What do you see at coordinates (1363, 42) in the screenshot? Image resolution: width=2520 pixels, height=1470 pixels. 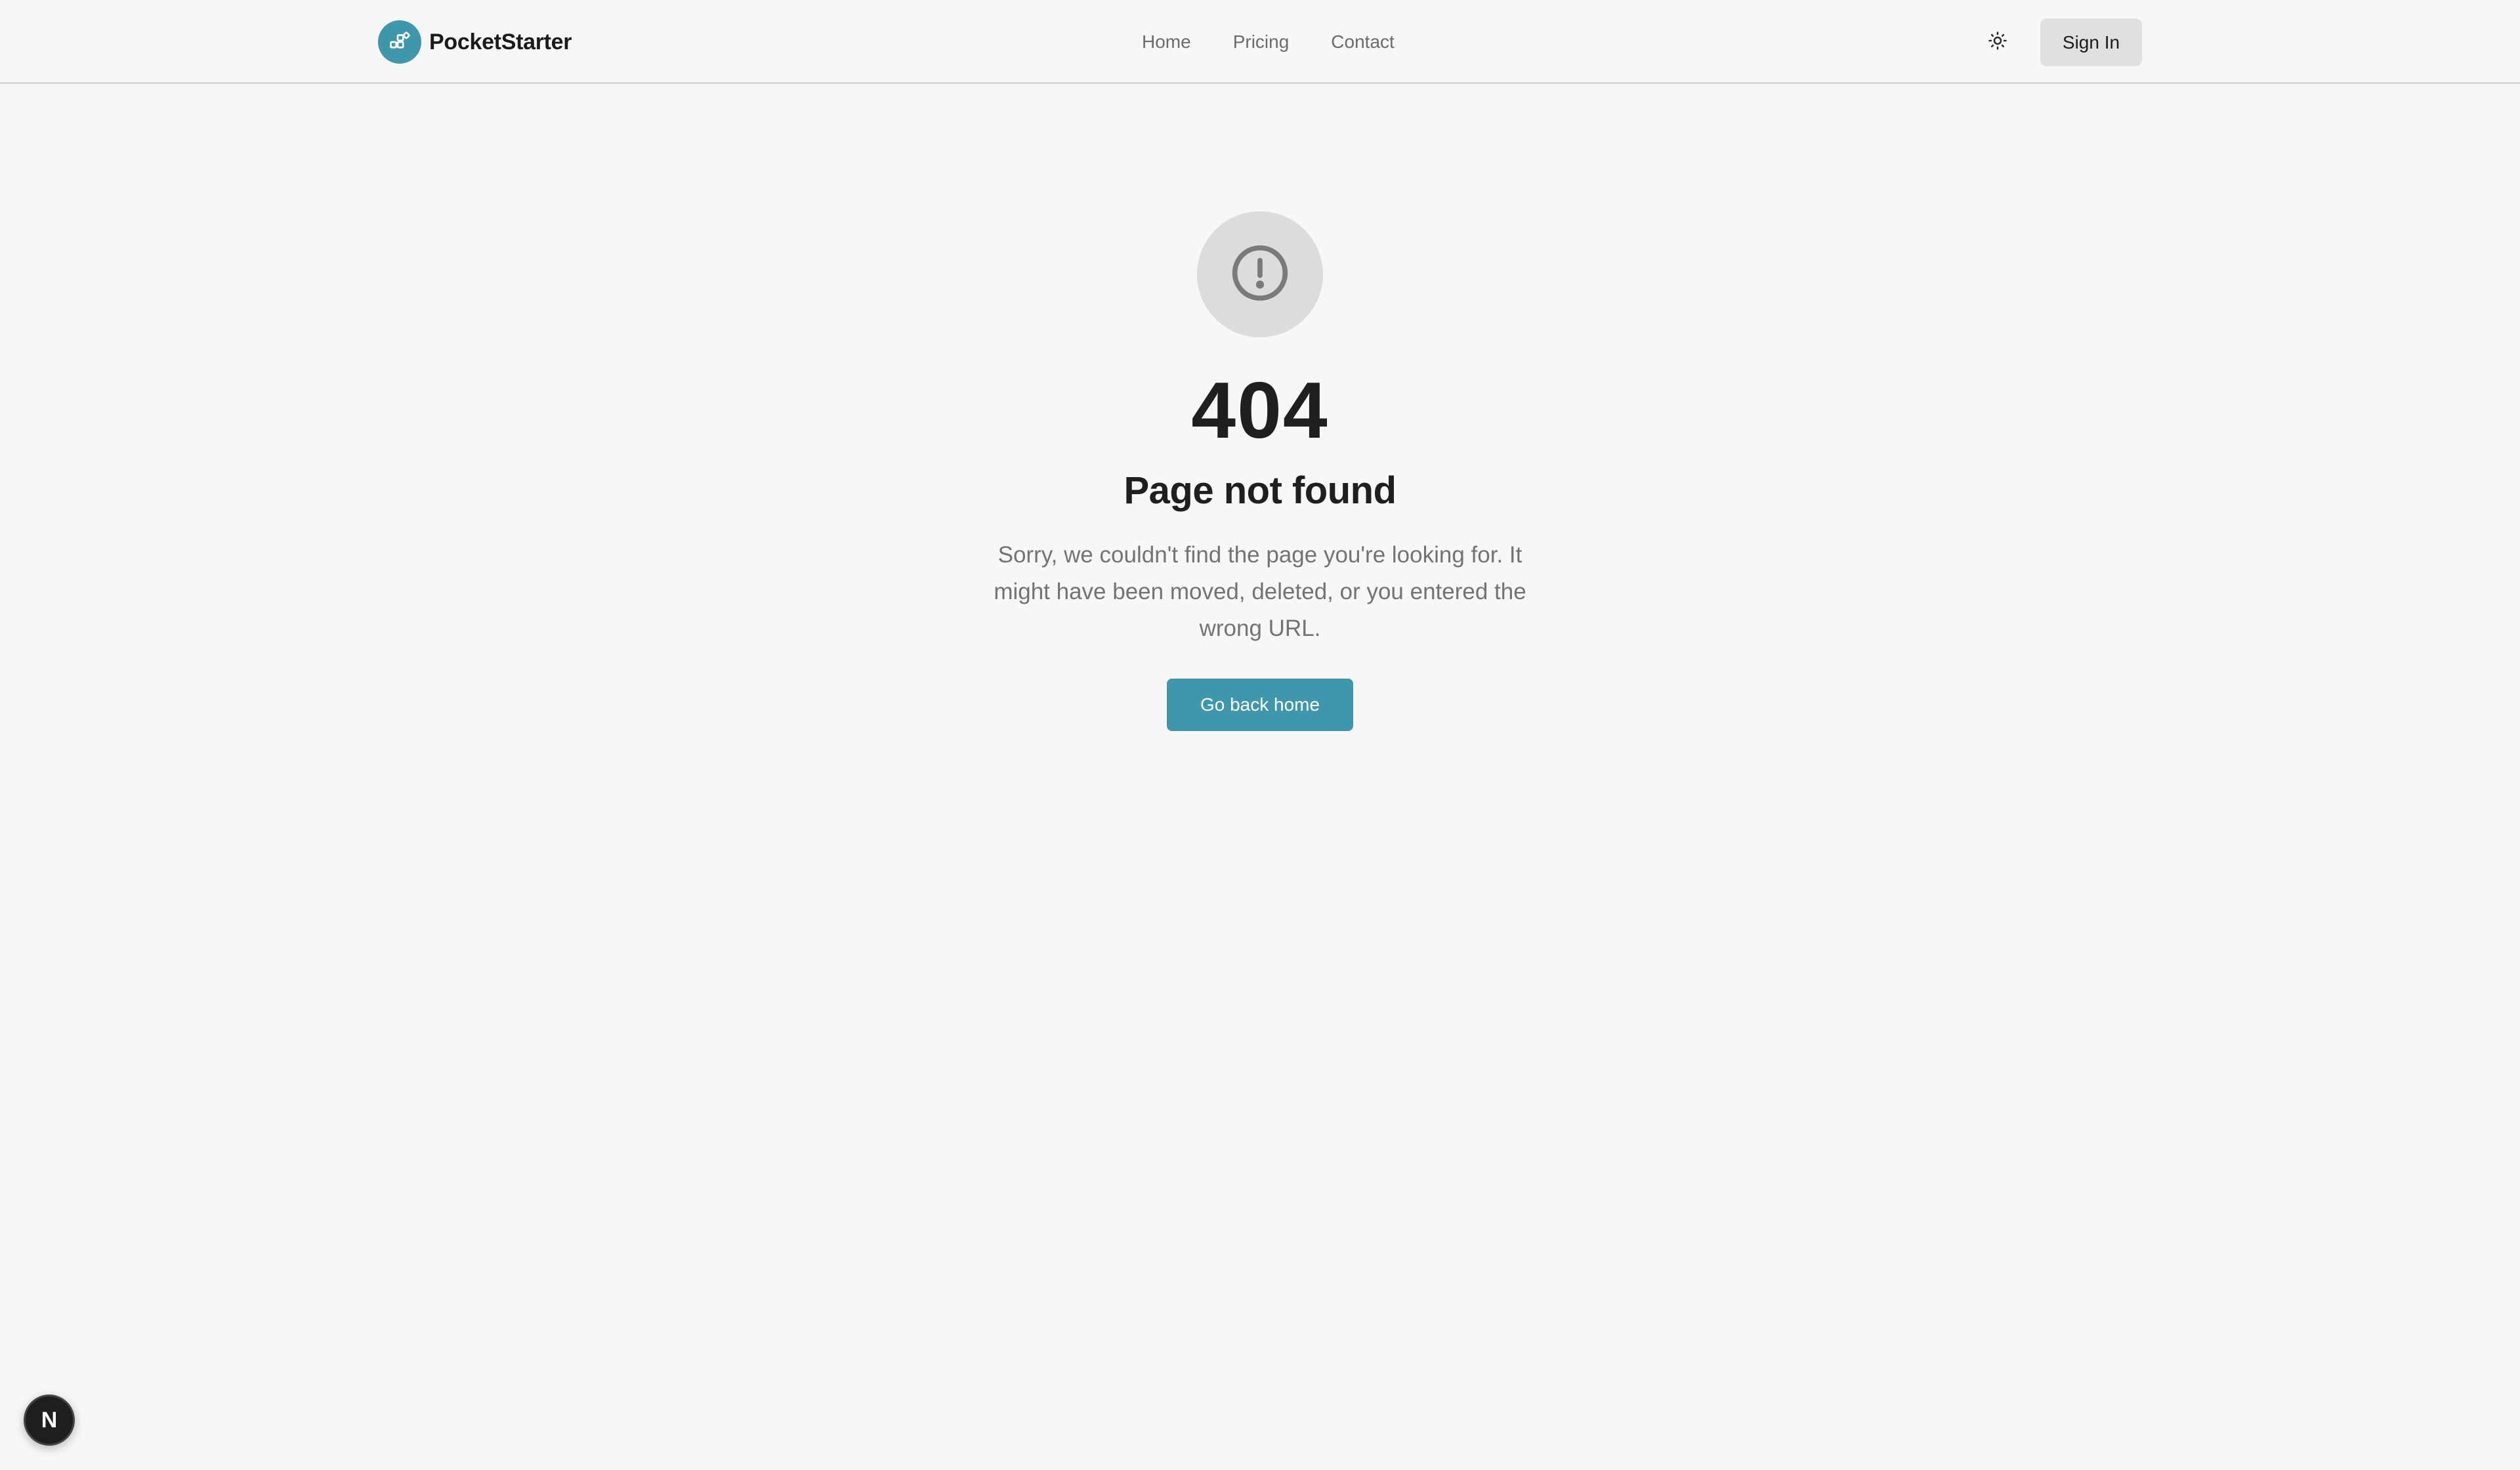 I see `nav-link-contact: Contact` at bounding box center [1363, 42].